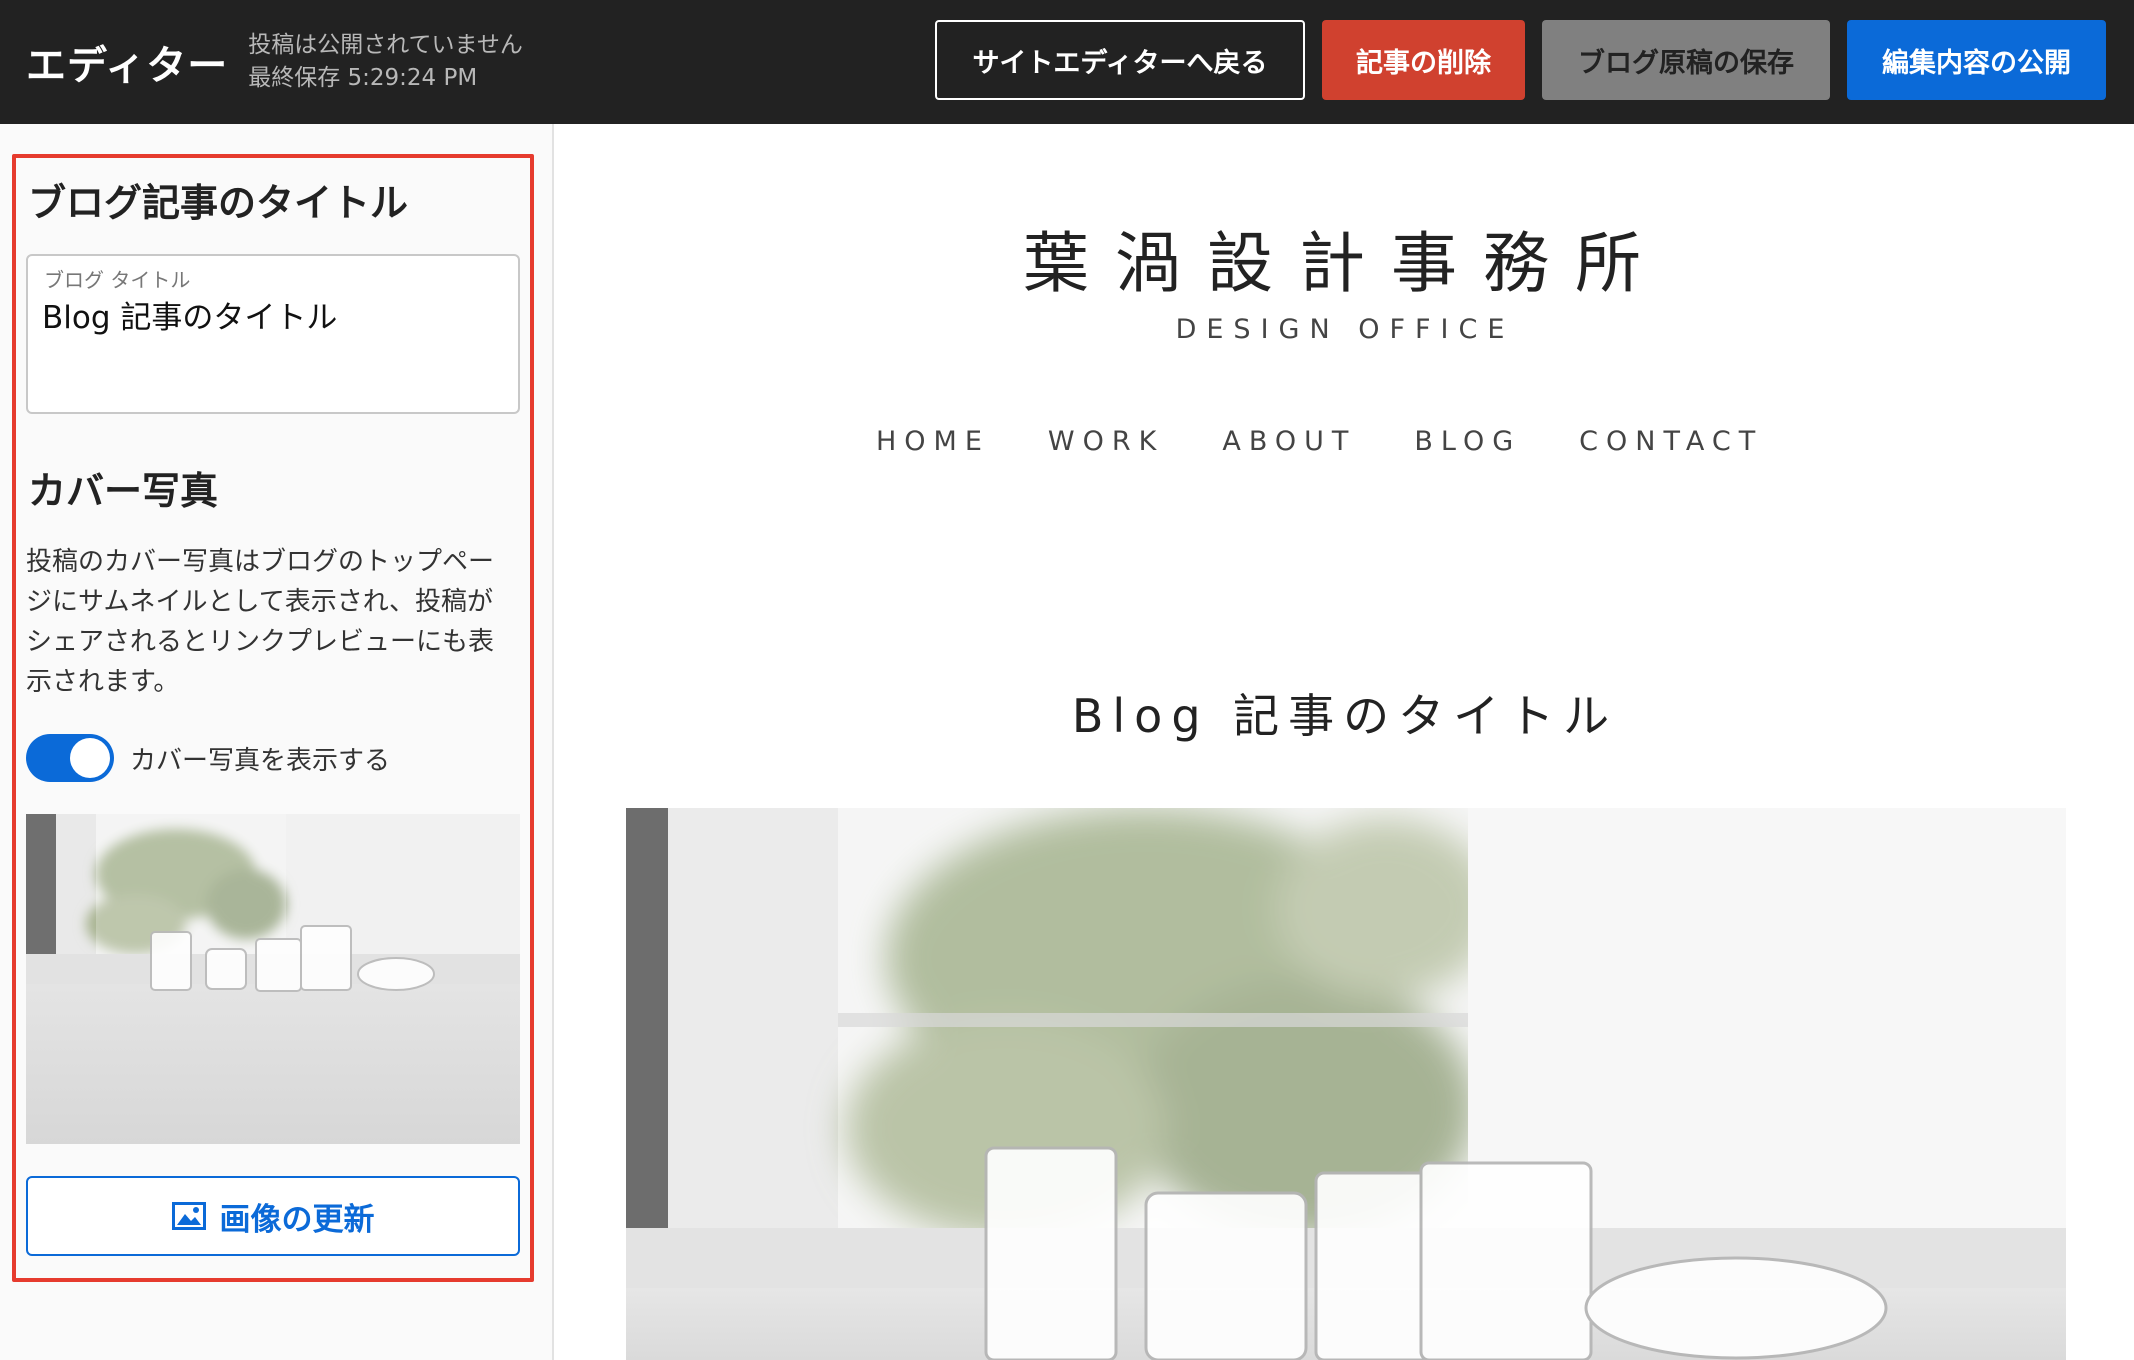 The width and height of the screenshot is (2134, 1360). I want to click on nav-item-blog: BLOG, so click(1467, 441).